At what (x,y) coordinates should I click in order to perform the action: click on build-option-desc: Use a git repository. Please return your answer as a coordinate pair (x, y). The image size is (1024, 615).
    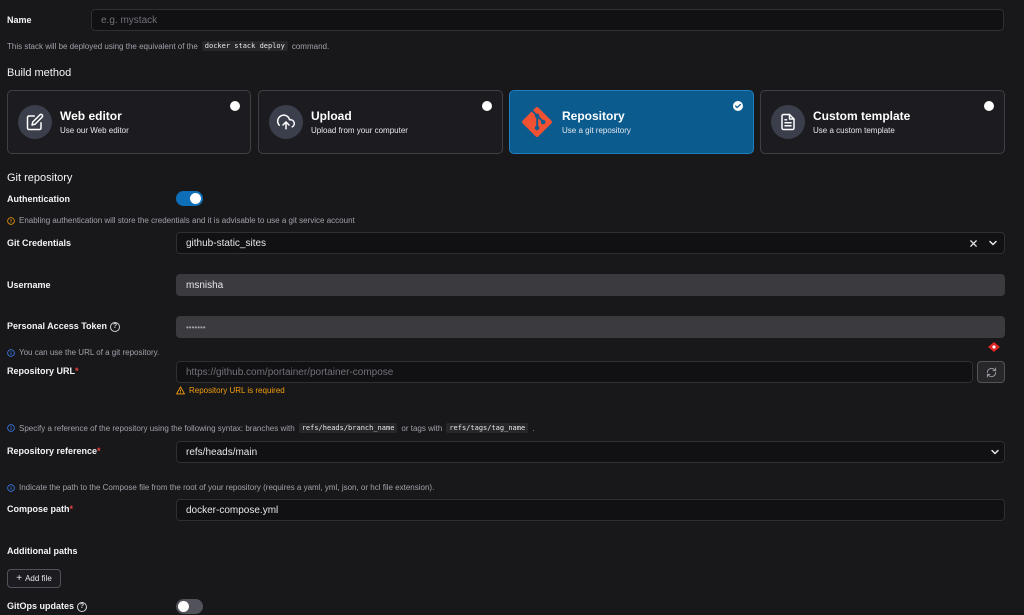
    Looking at the image, I should click on (596, 130).